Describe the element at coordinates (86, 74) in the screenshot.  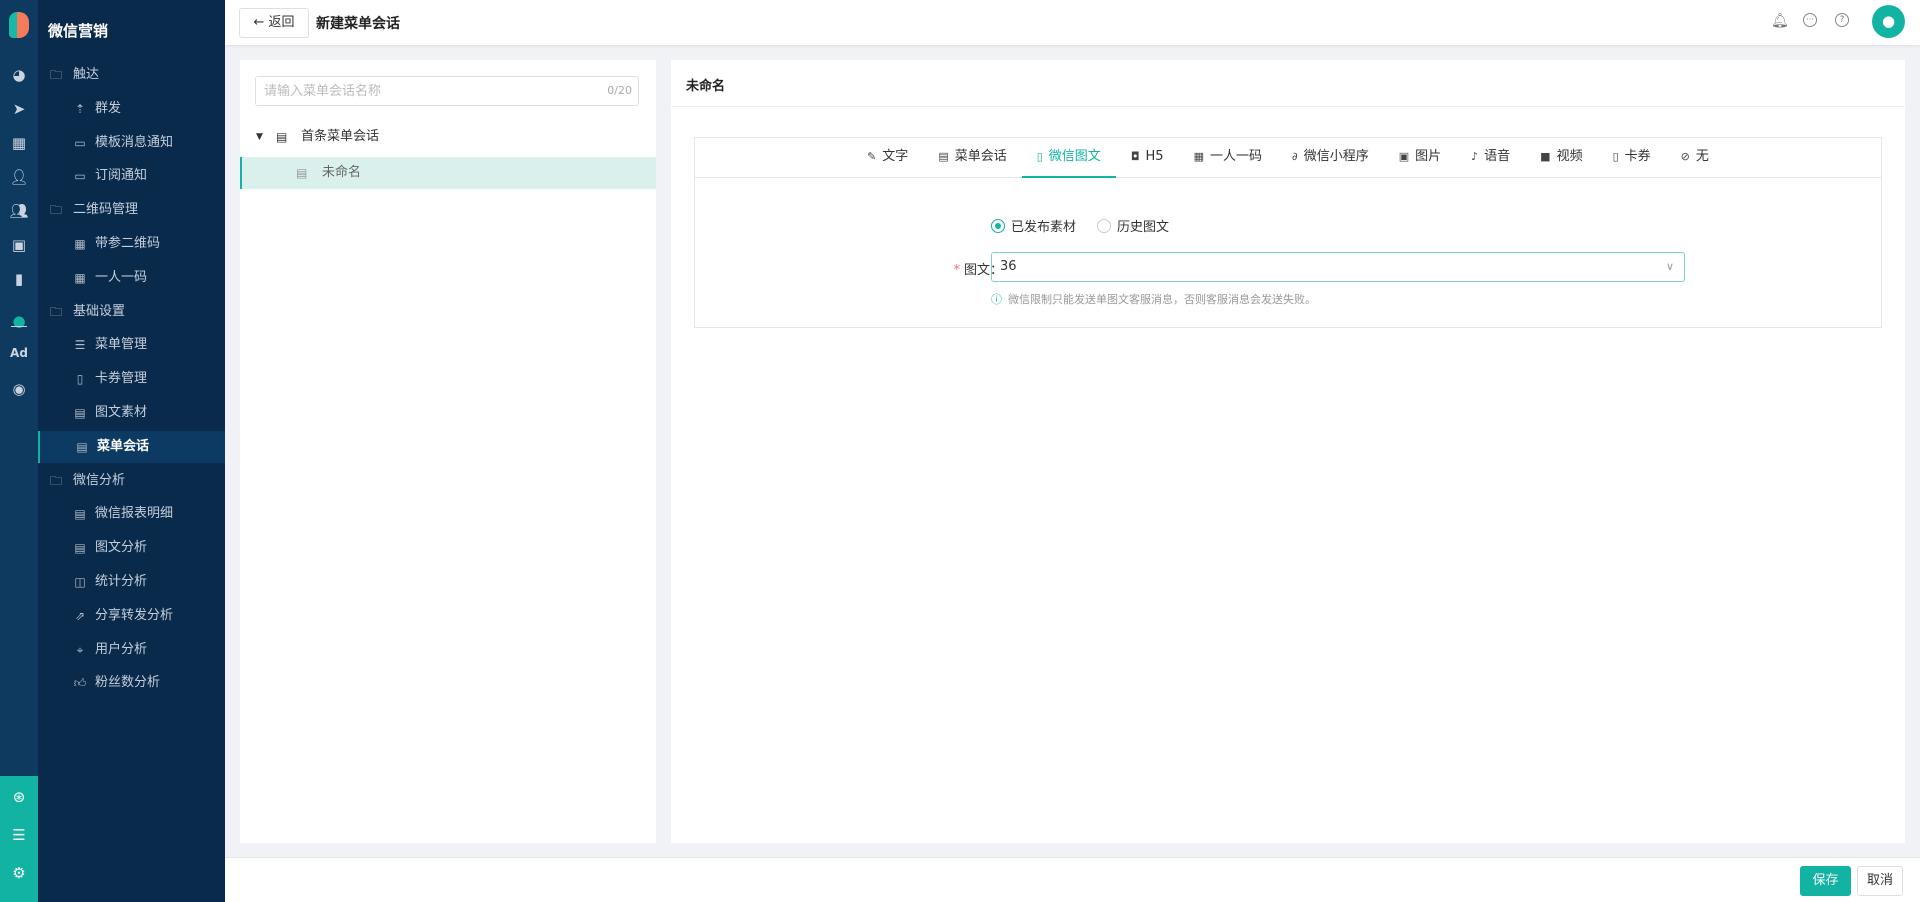
I see `sidebar-item-label: 触达` at that location.